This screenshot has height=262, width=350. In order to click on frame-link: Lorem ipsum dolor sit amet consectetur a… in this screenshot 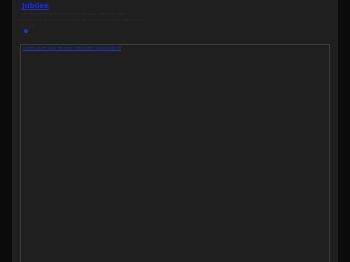, I will do `click(72, 48)`.